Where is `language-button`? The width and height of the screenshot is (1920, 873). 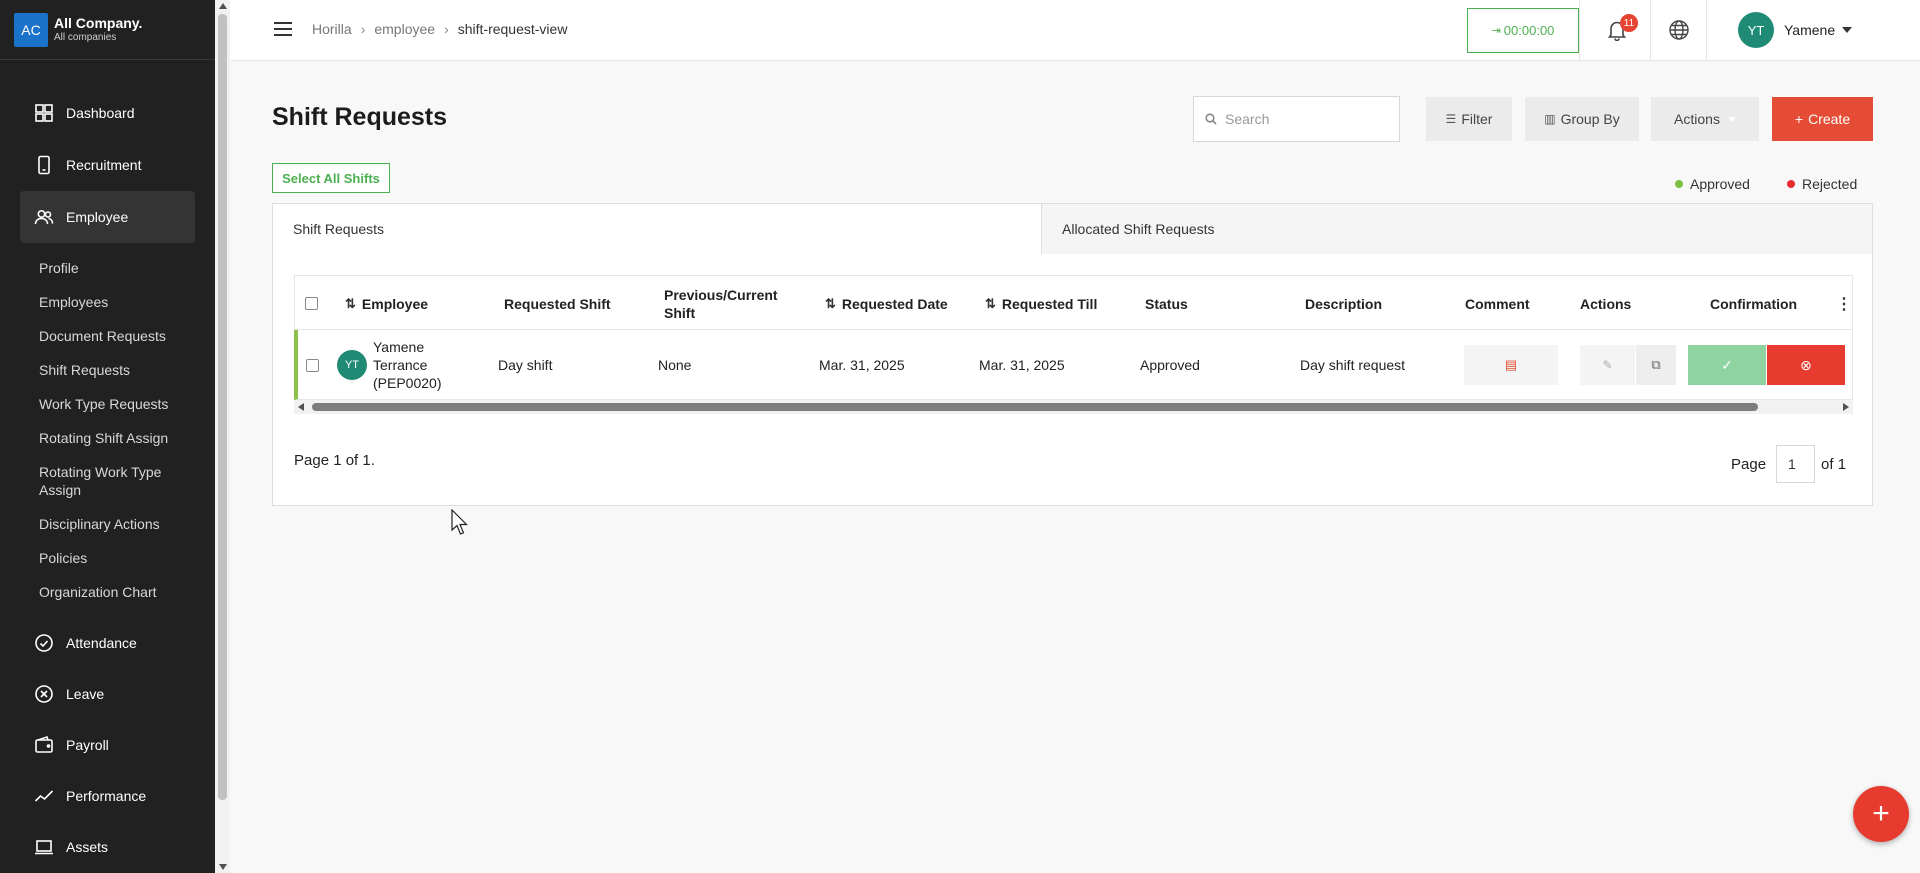
language-button is located at coordinates (1679, 30).